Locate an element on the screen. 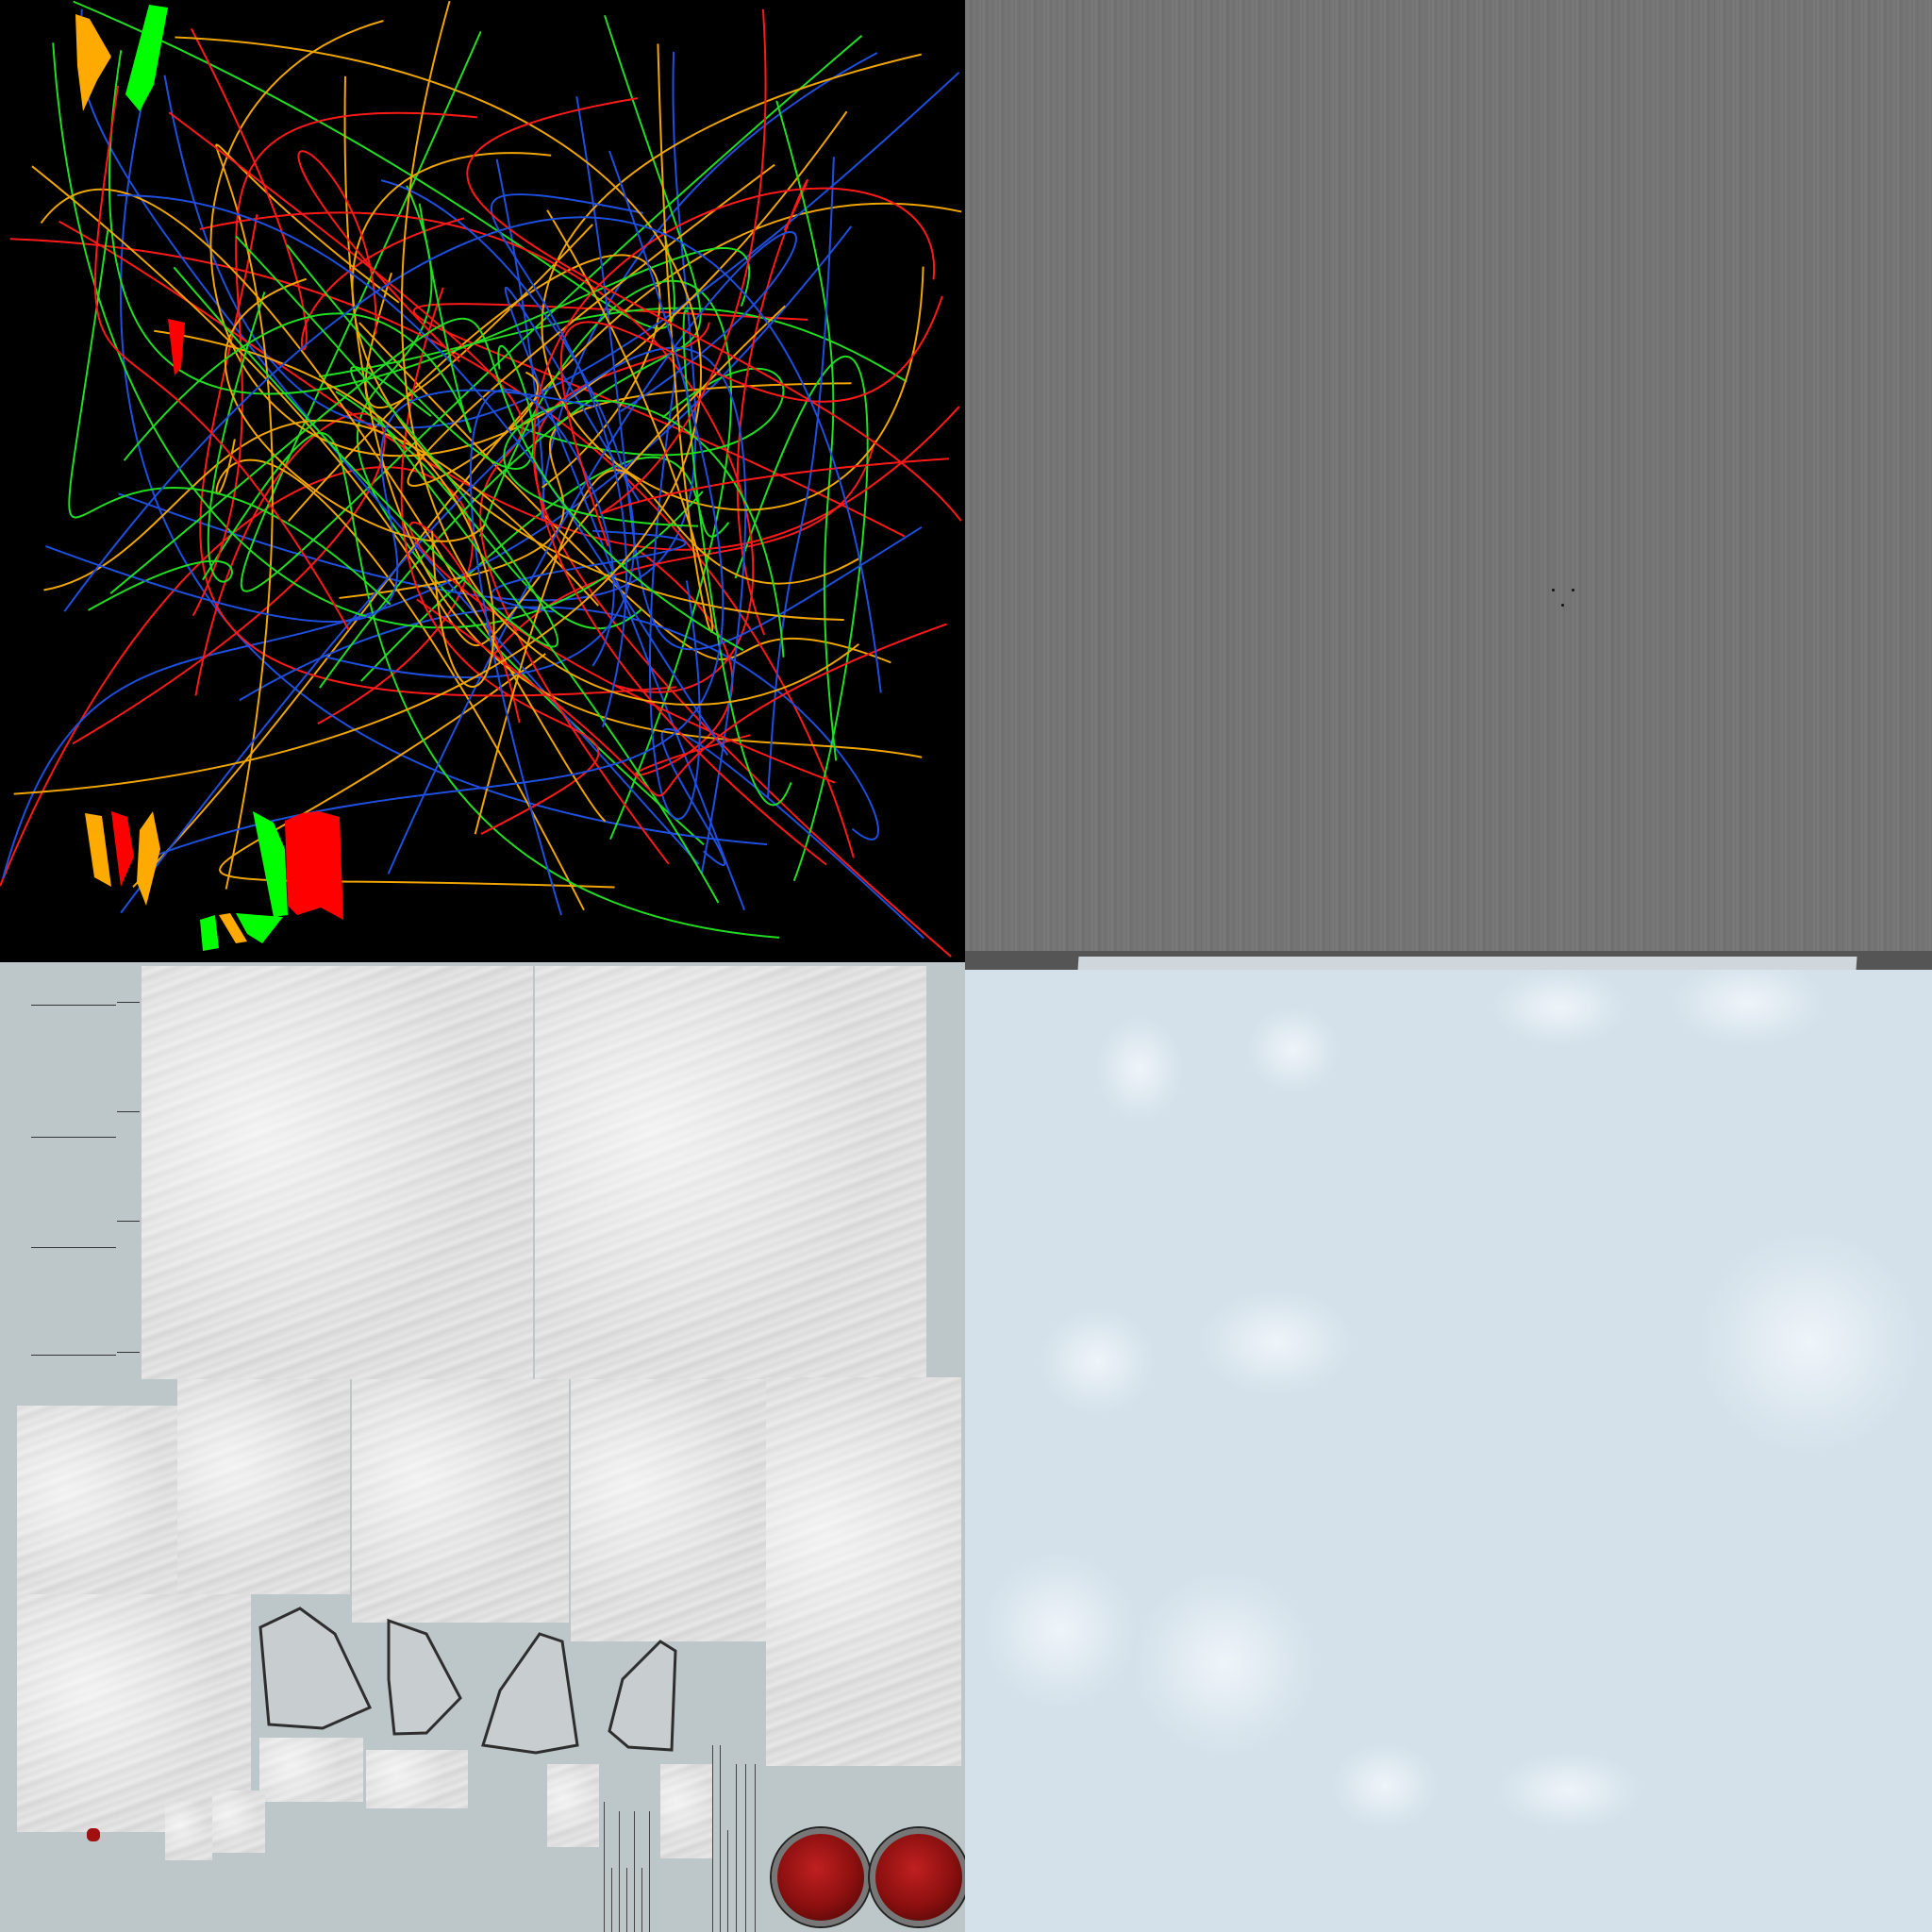 This screenshot has width=1932, height=1932. small-red-dot is located at coordinates (94, 1834).